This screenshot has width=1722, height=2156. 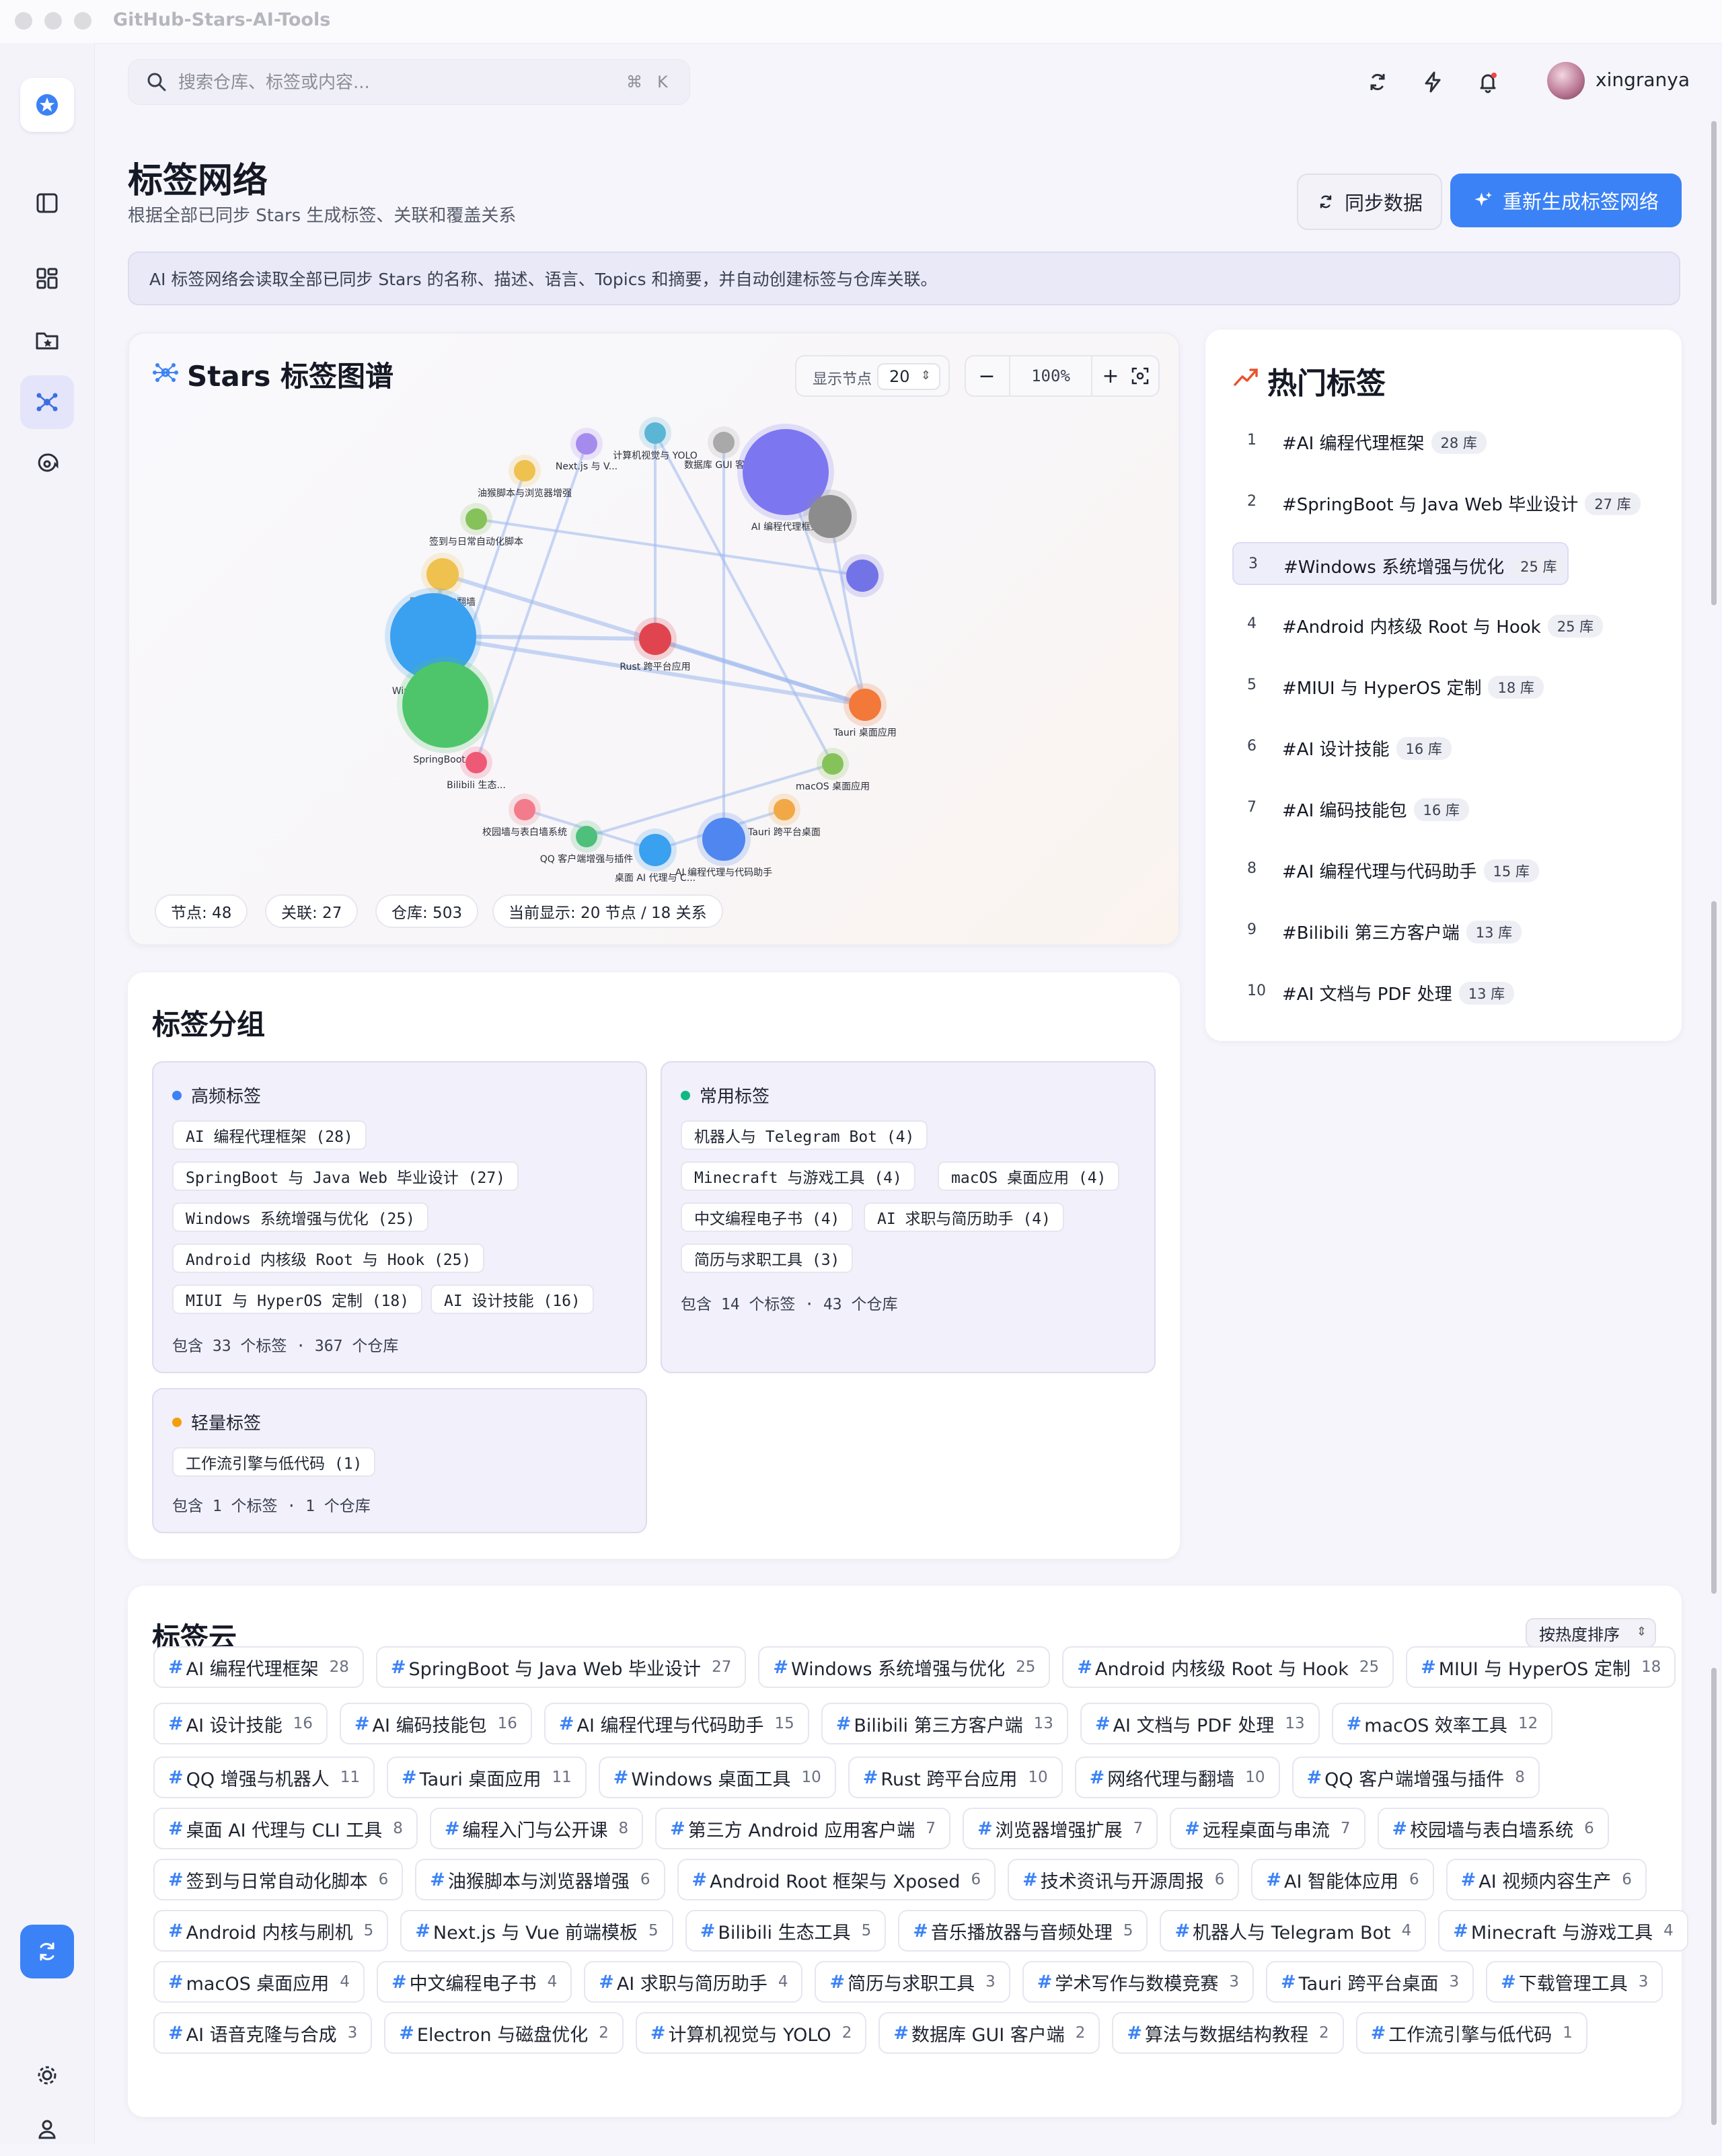 I want to click on cloud-tag: # MIUI 与 HyperOS 定制 18, so click(x=1541, y=1667).